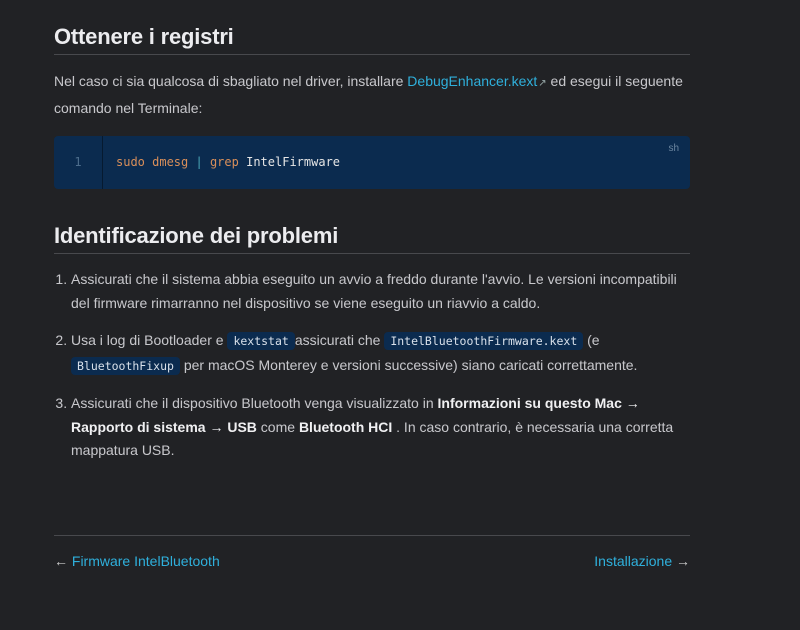 The image size is (800, 630). What do you see at coordinates (472, 81) in the screenshot?
I see `link-text: DebugEnhancer.kext` at bounding box center [472, 81].